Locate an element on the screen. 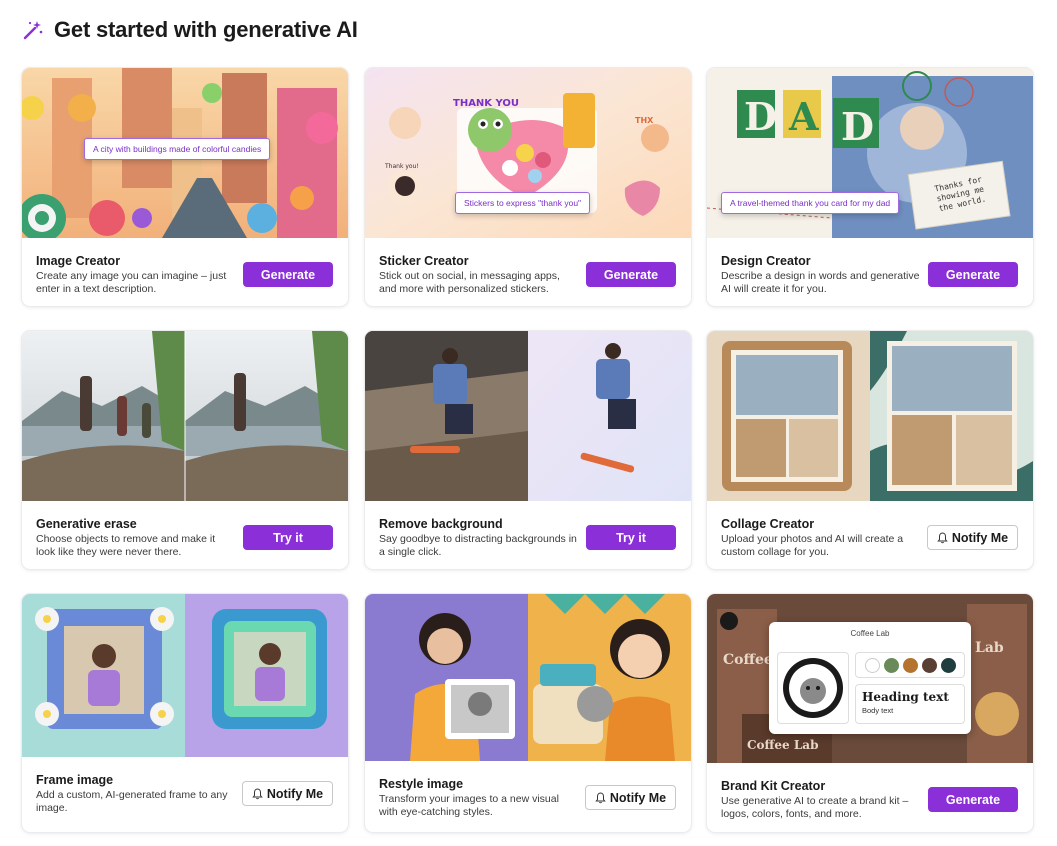  sticker-thank-you-label: THANK YOU is located at coordinates (486, 103).